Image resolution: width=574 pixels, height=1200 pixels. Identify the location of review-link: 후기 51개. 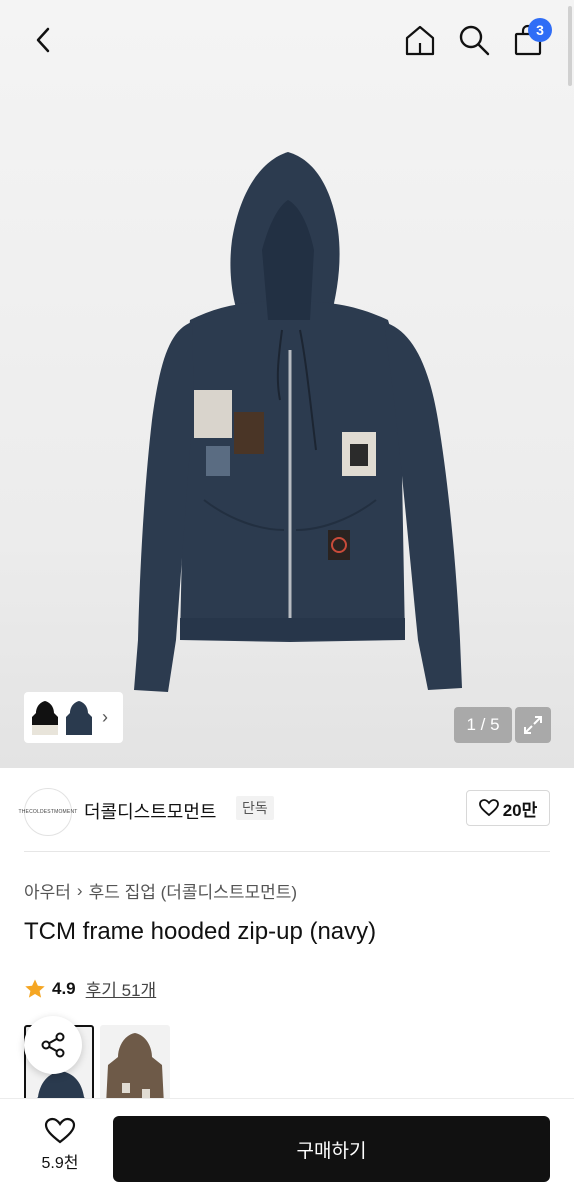
(121, 988).